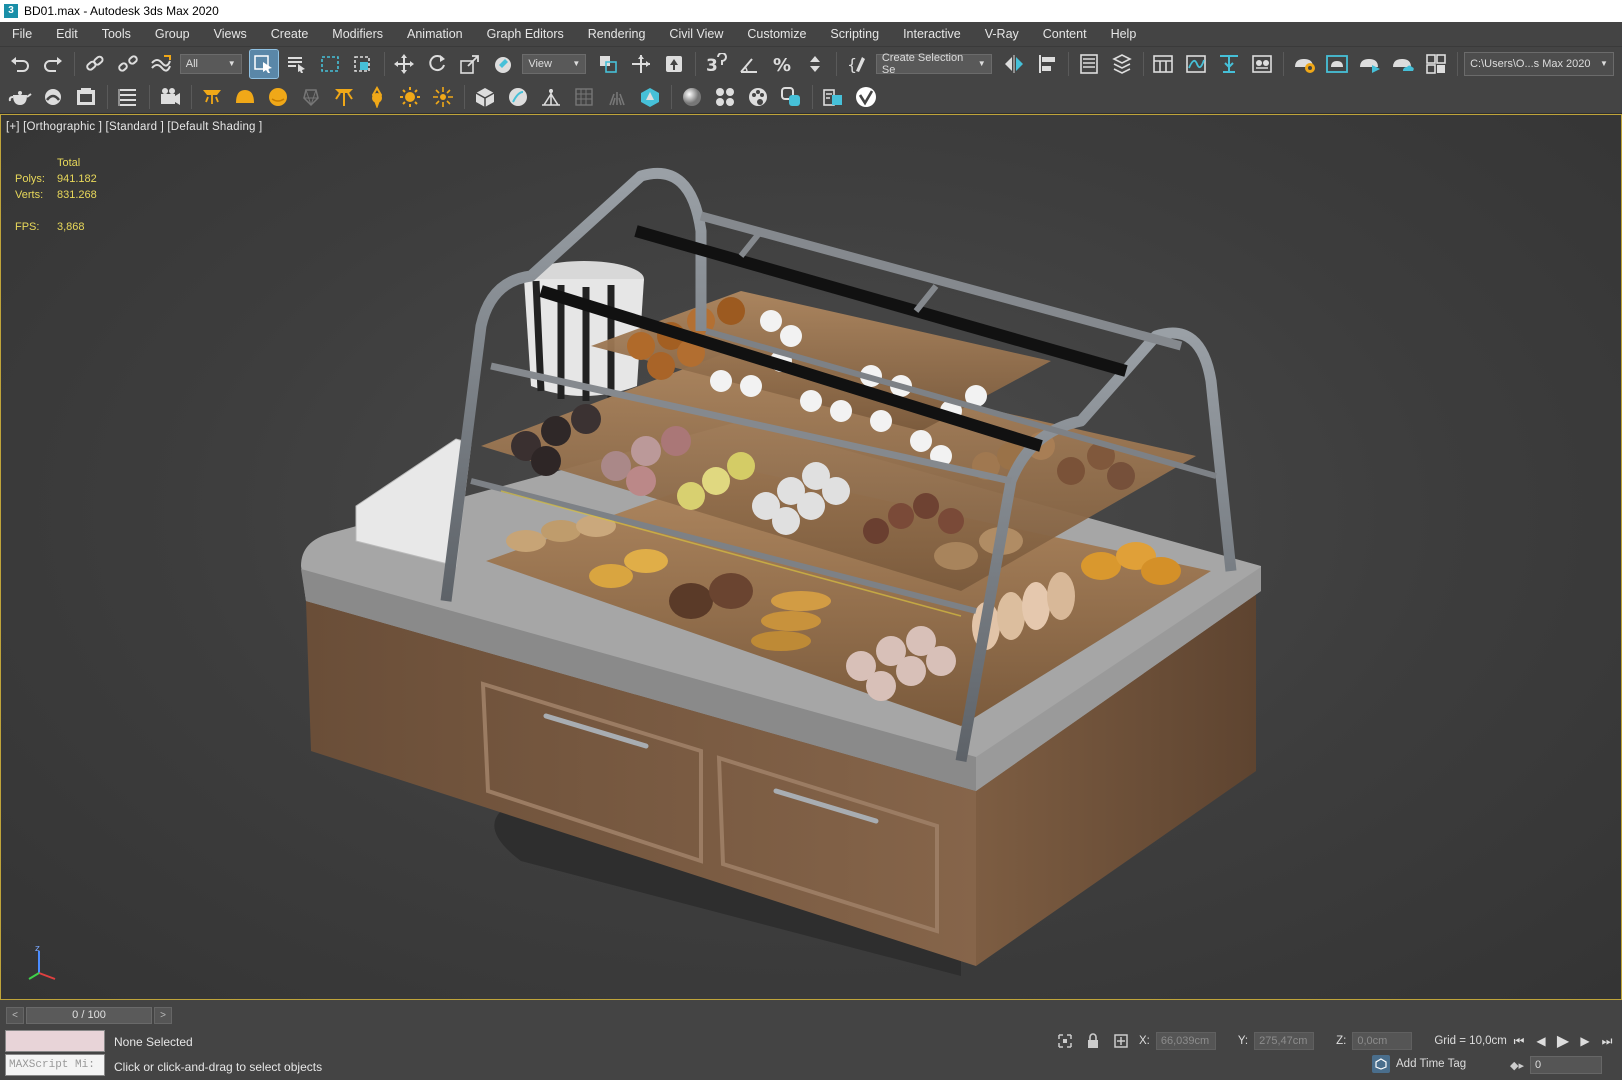 The image size is (1622, 1080). Describe the element at coordinates (1002, 34) in the screenshot. I see `menu-vray: V-Ray` at that location.